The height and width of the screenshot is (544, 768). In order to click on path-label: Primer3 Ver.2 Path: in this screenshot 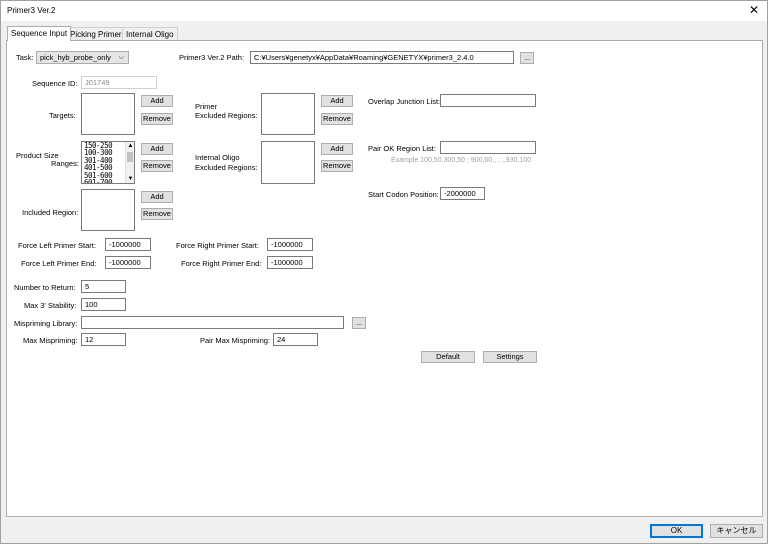, I will do `click(212, 57)`.